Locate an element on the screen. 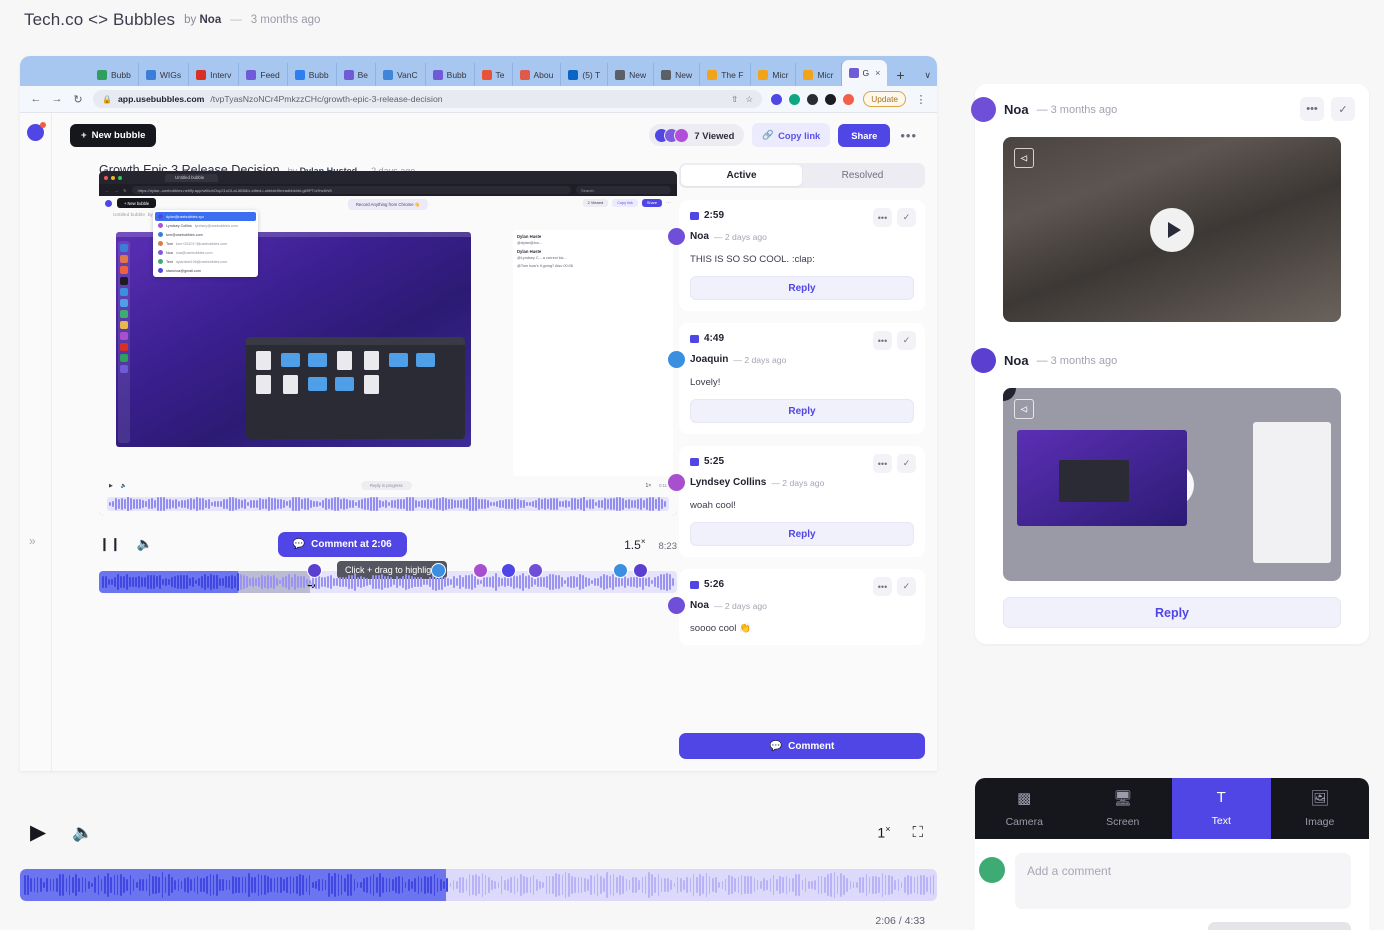  copy-link-button: 🔗 Copy link is located at coordinates (791, 135).